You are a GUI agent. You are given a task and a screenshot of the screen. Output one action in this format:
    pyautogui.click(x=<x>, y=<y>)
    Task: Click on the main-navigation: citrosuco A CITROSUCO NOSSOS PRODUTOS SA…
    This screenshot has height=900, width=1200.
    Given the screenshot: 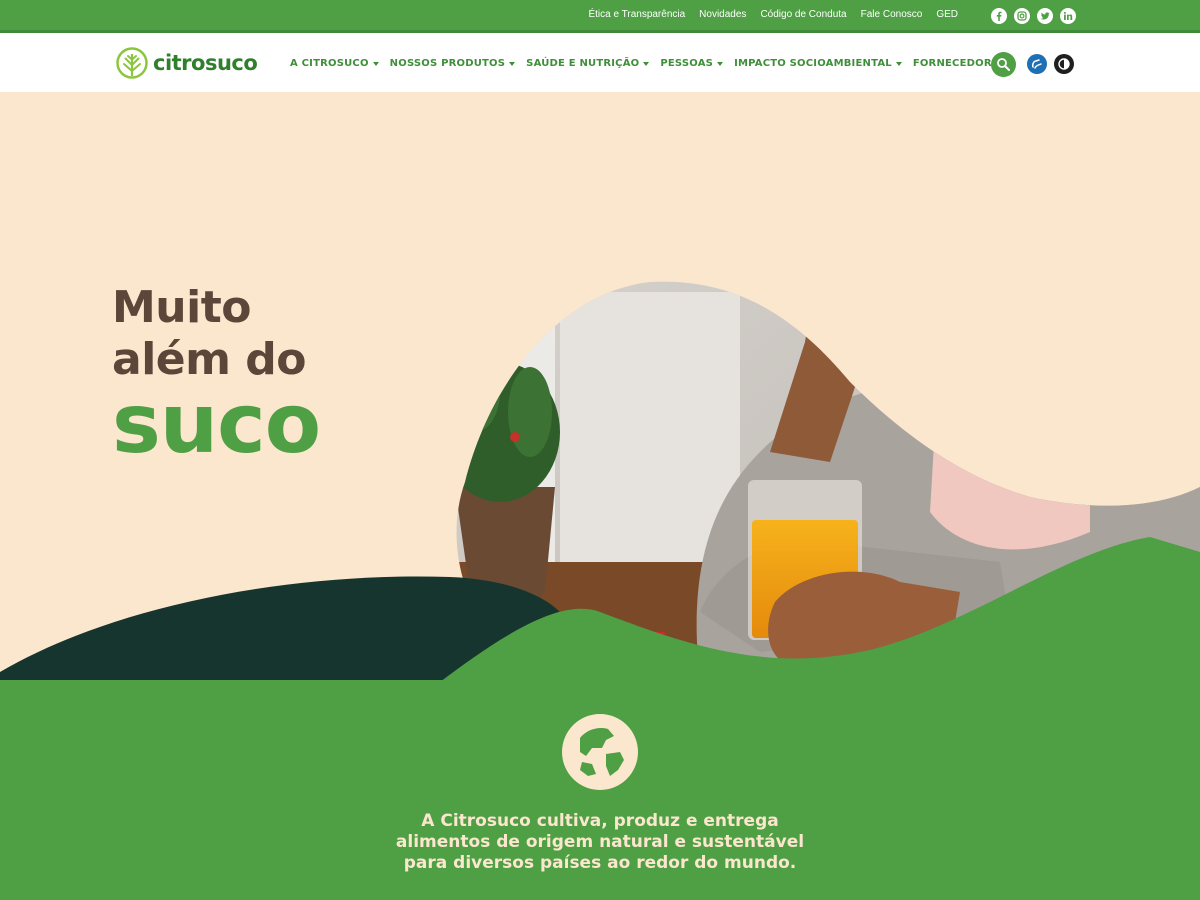 What is the action you would take?
    pyautogui.click(x=600, y=62)
    